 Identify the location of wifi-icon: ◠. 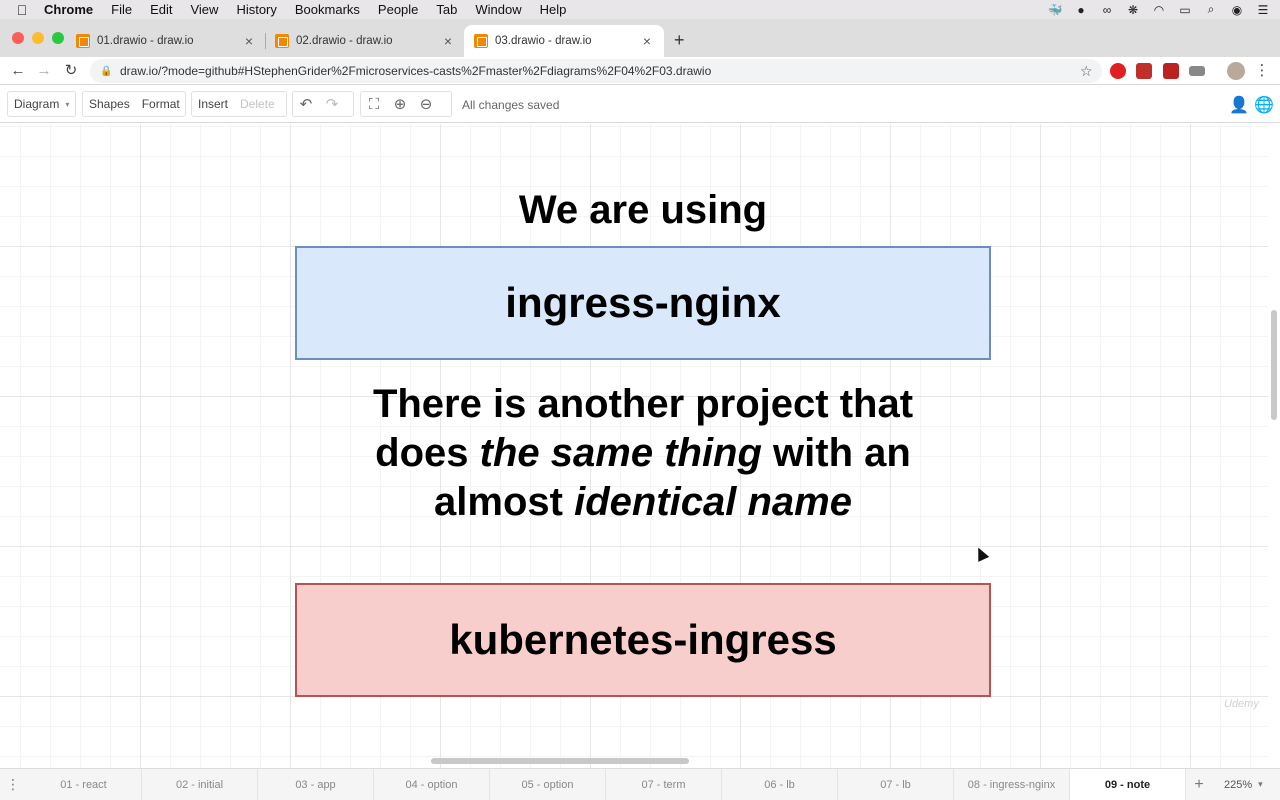
(1159, 10).